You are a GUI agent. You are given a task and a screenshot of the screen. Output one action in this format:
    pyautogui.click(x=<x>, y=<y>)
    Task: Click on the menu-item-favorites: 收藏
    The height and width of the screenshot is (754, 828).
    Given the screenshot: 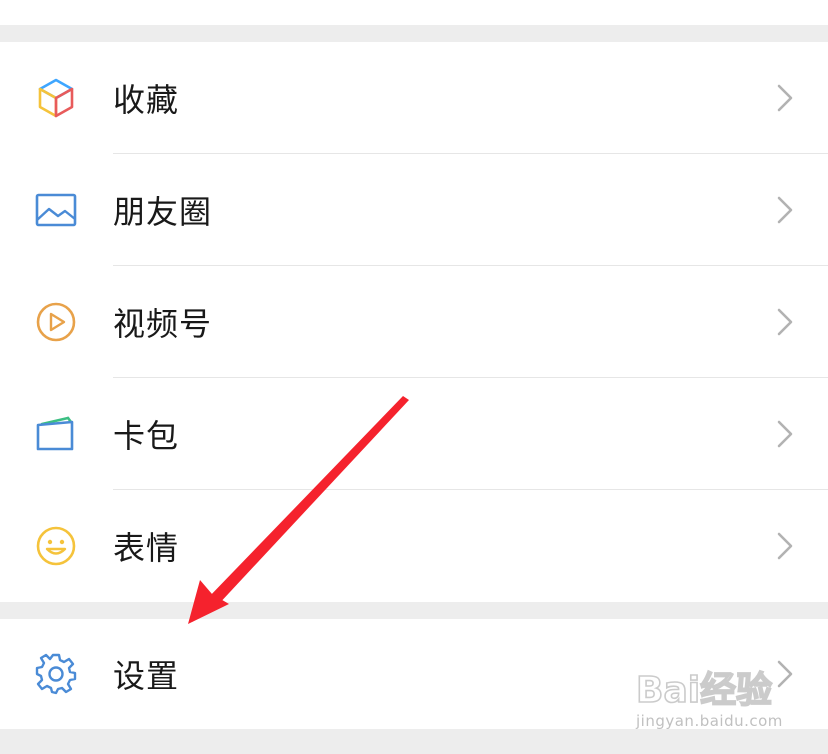 What is the action you would take?
    pyautogui.click(x=414, y=98)
    